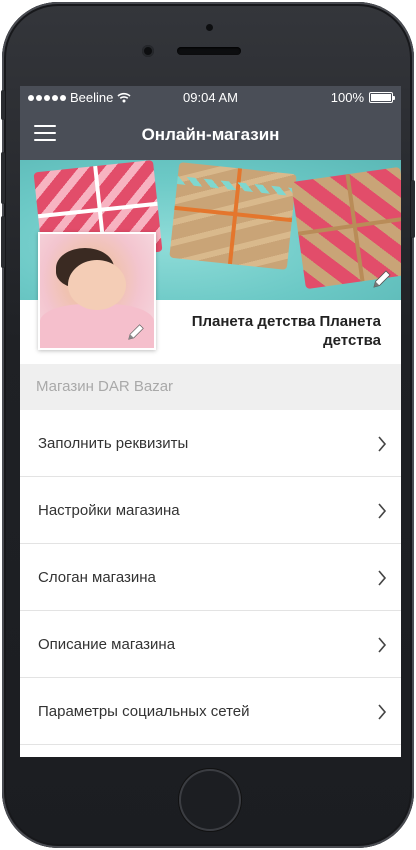 Image resolution: width=416 pixels, height=850 pixels. What do you see at coordinates (210, 510) in the screenshot?
I see `menu-item-store-settings: Настройки магазина` at bounding box center [210, 510].